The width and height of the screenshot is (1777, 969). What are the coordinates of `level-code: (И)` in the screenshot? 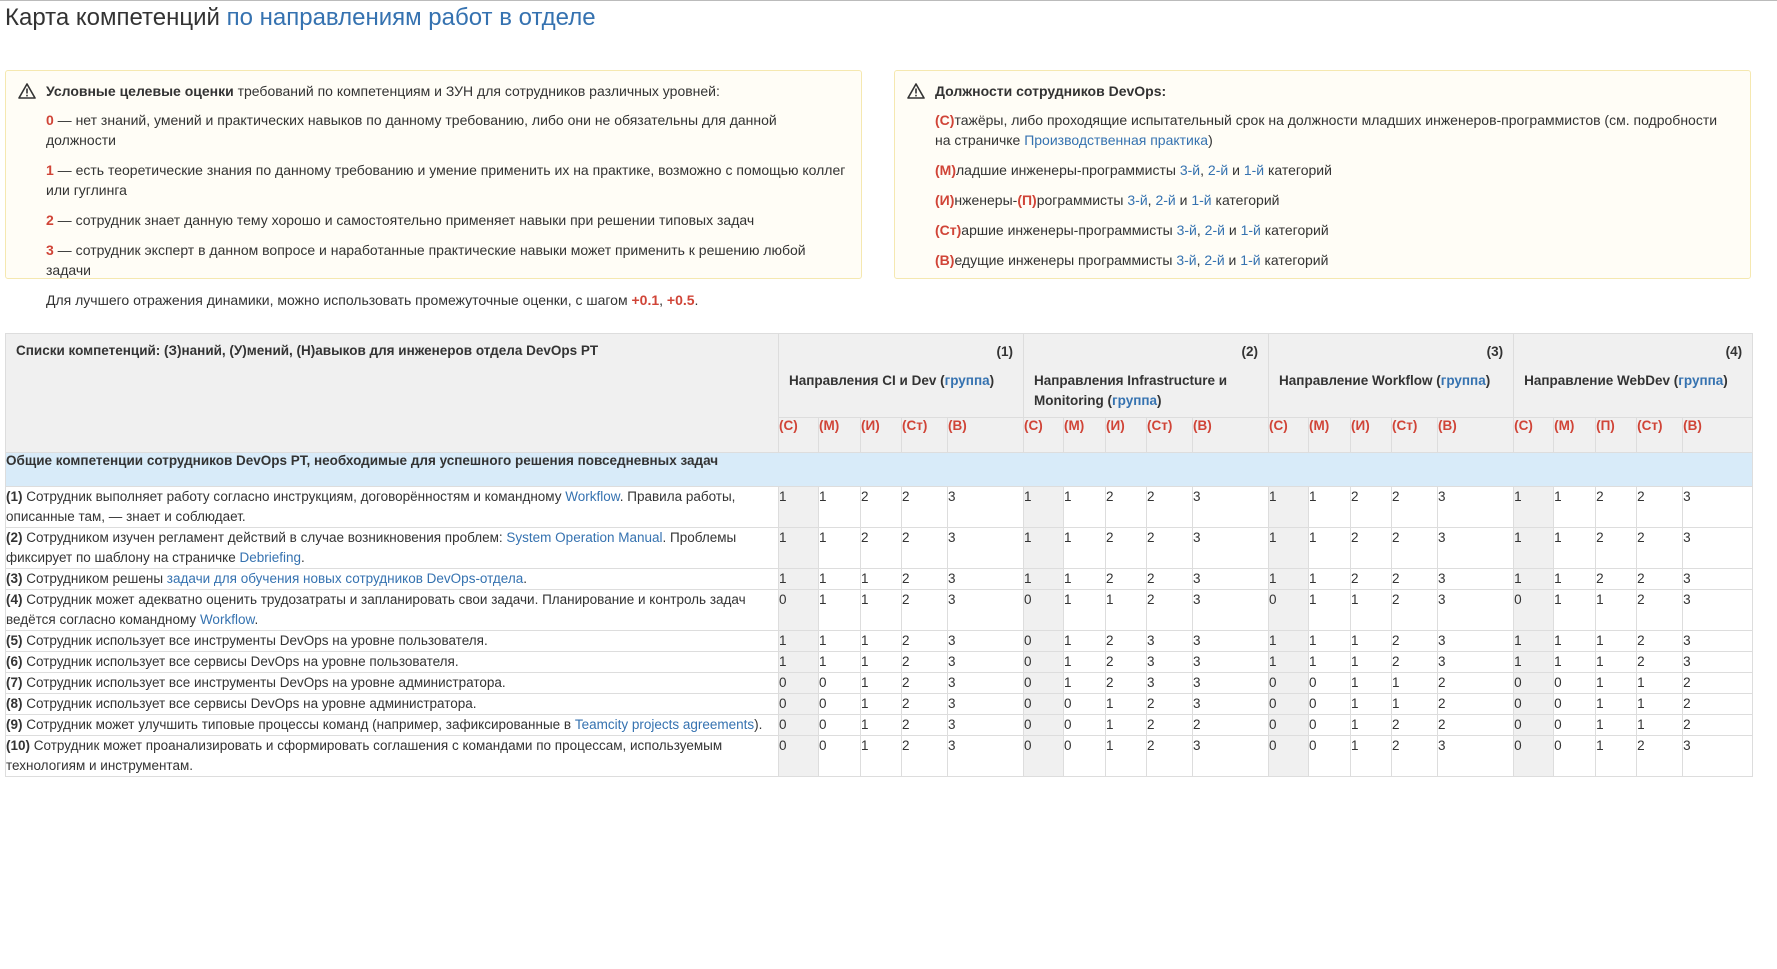 It's located at (1360, 425).